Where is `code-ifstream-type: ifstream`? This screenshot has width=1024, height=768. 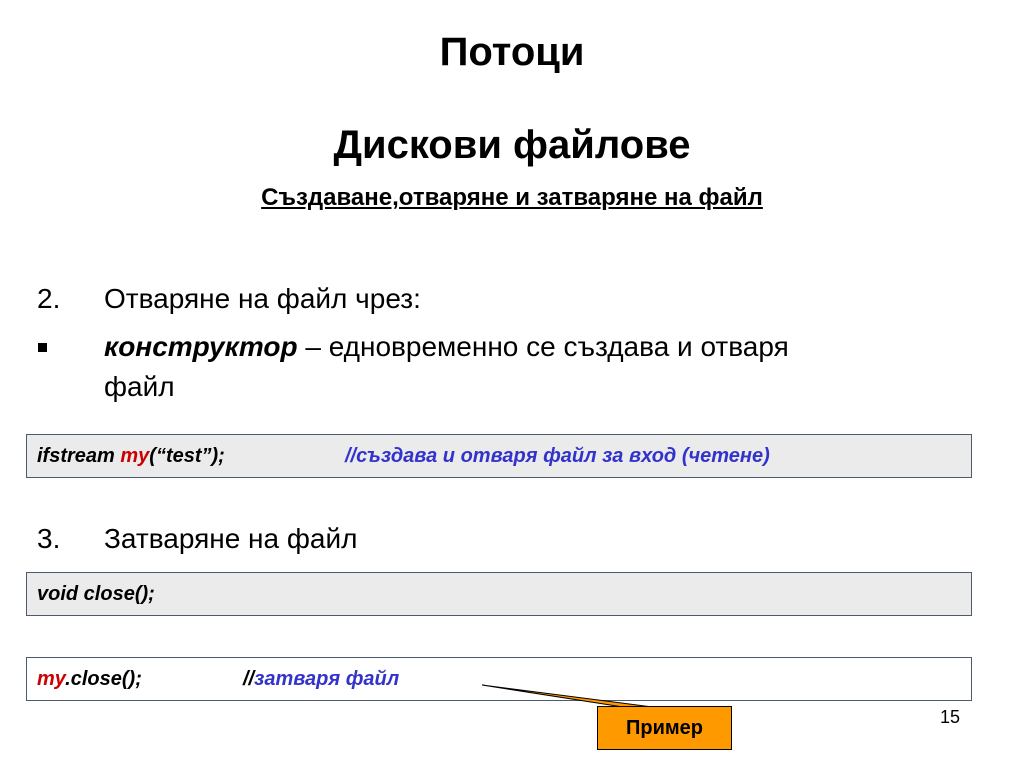 code-ifstream-type: ifstream is located at coordinates (79, 456).